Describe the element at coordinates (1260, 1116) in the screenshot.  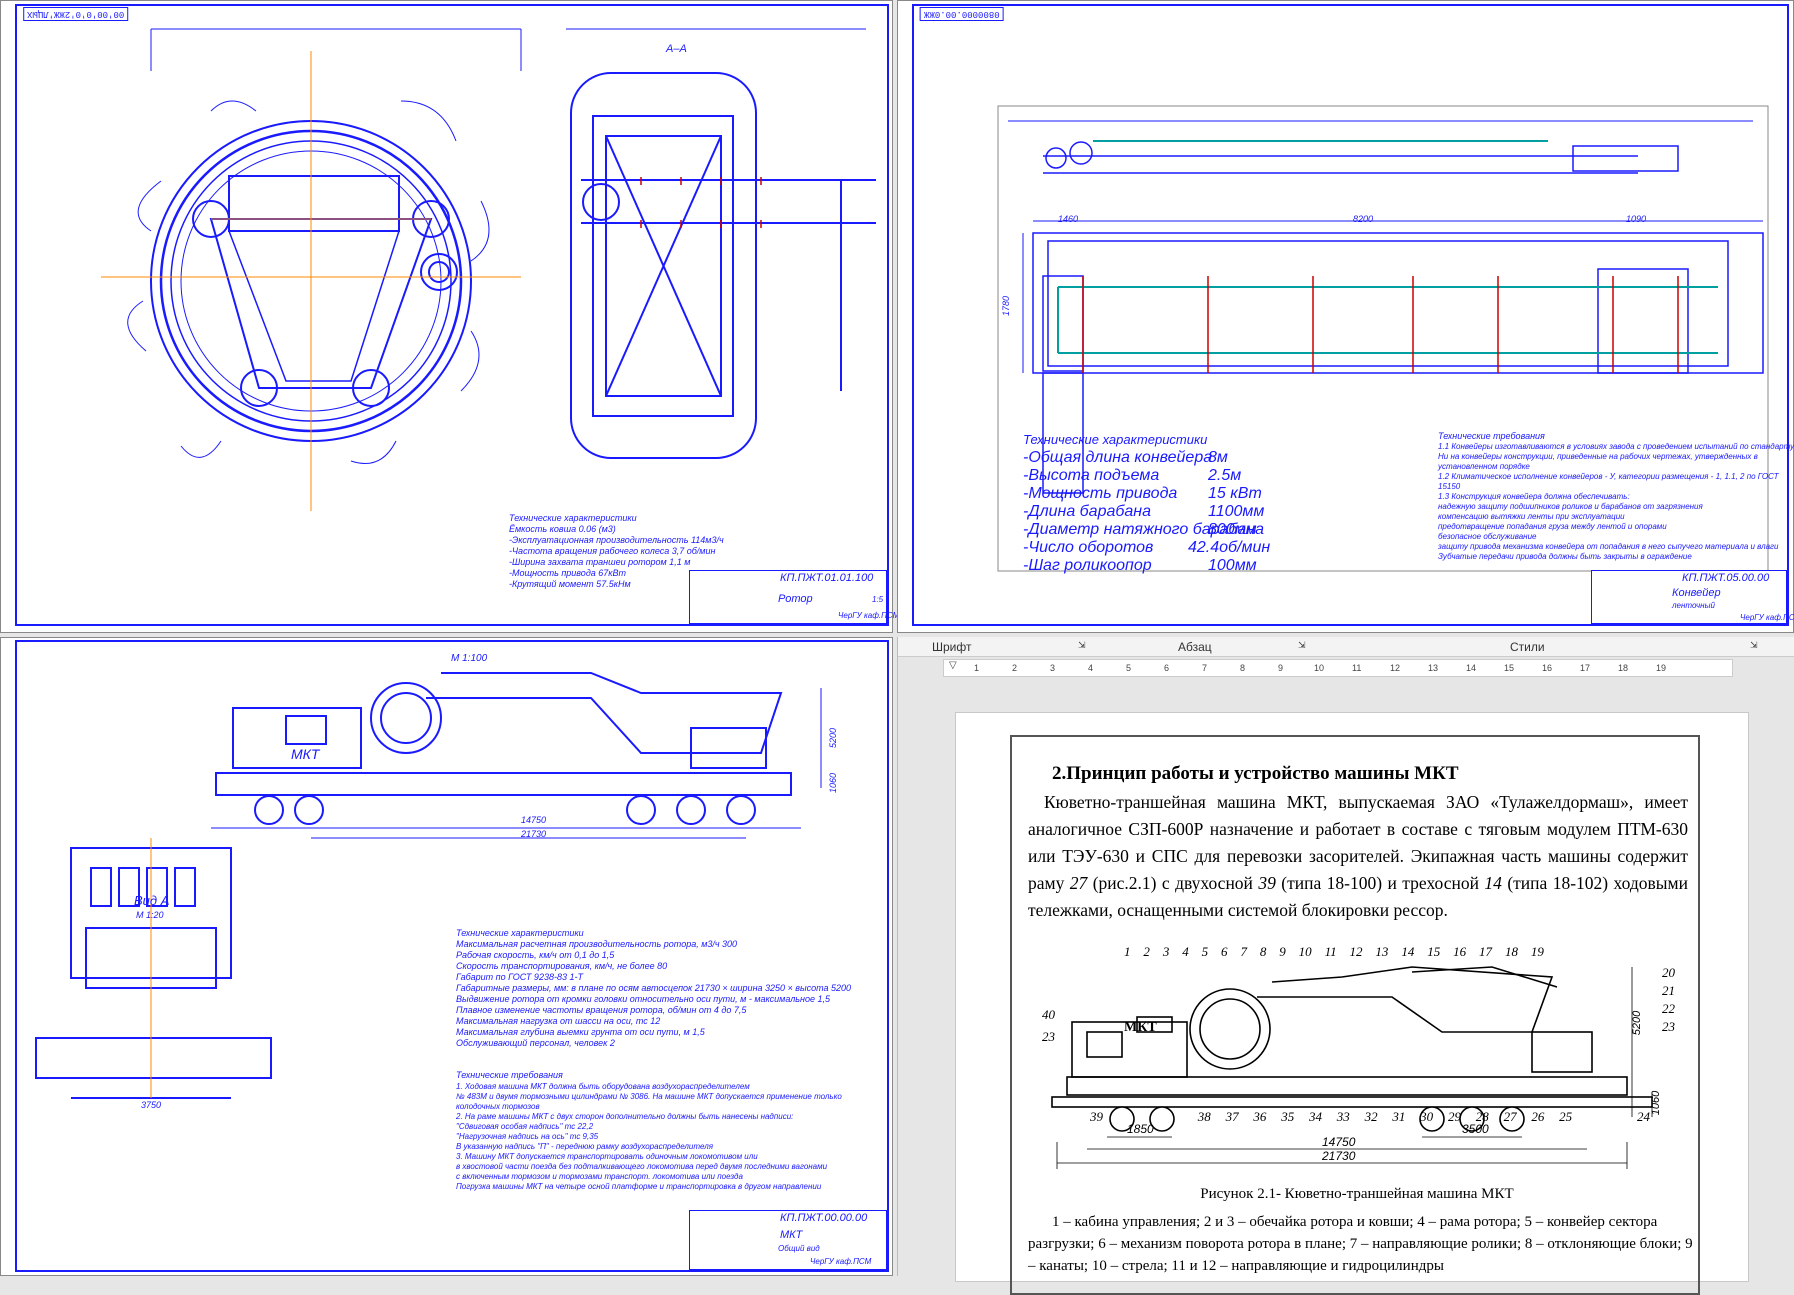
I see `figure-callout: 36` at that location.